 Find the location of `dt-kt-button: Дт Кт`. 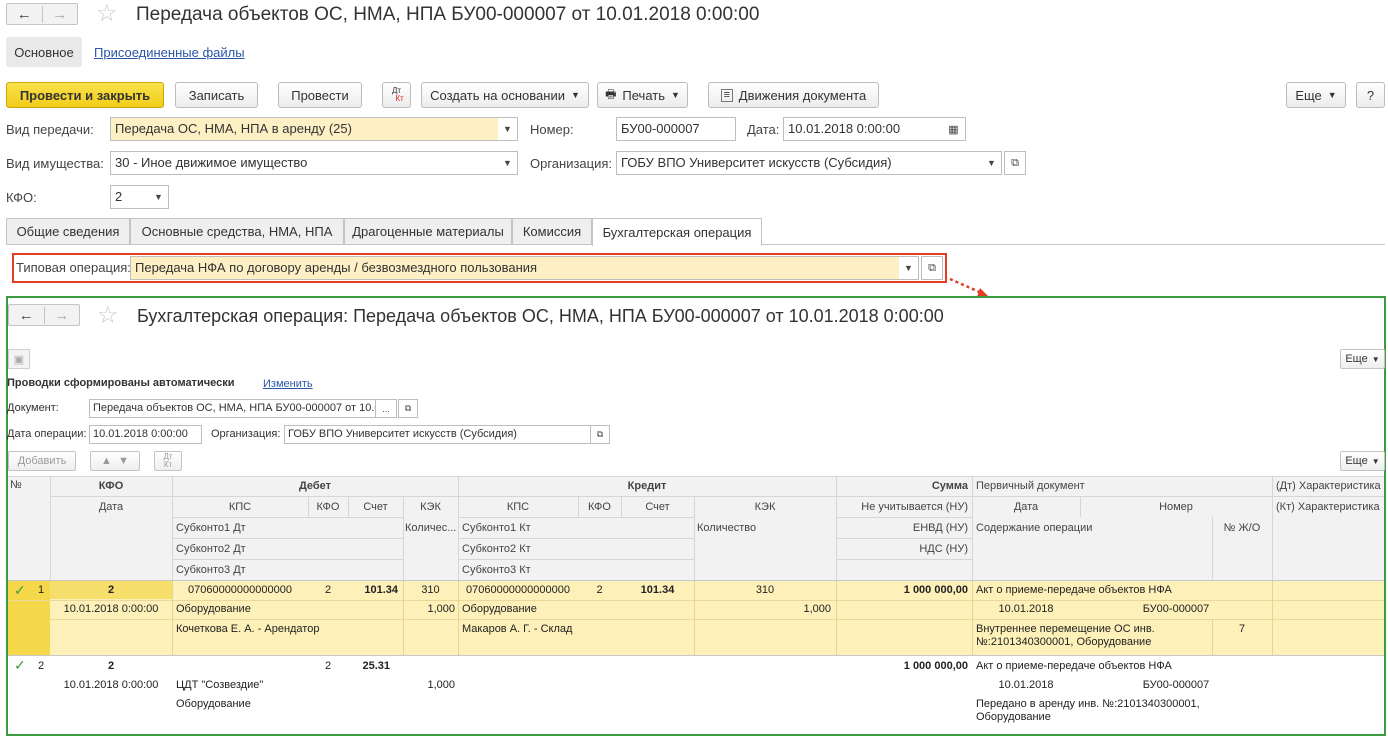

dt-kt-button: Дт Кт is located at coordinates (396, 95).